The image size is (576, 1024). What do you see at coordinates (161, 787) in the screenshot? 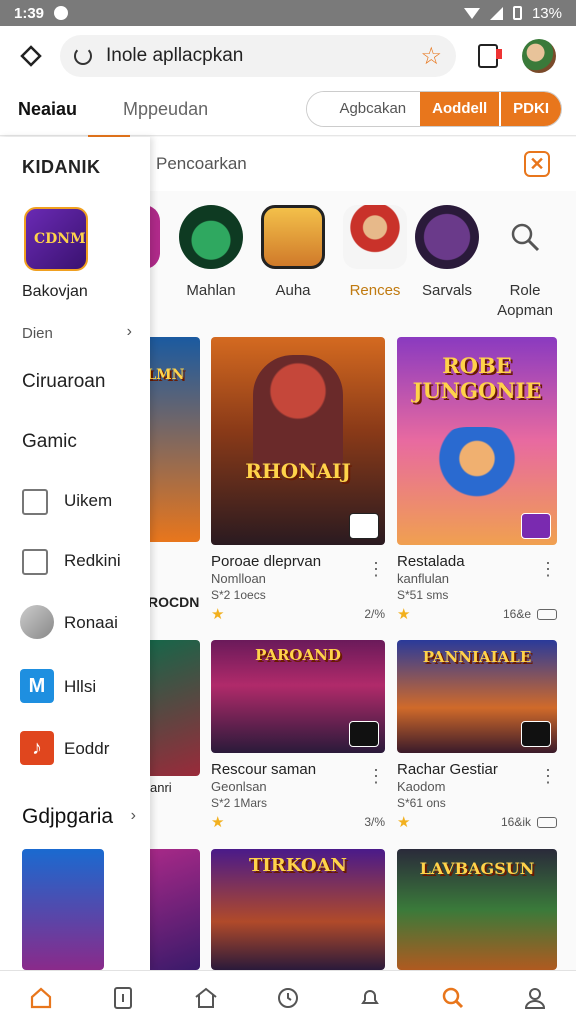
I see `partial-card-text: anri` at bounding box center [161, 787].